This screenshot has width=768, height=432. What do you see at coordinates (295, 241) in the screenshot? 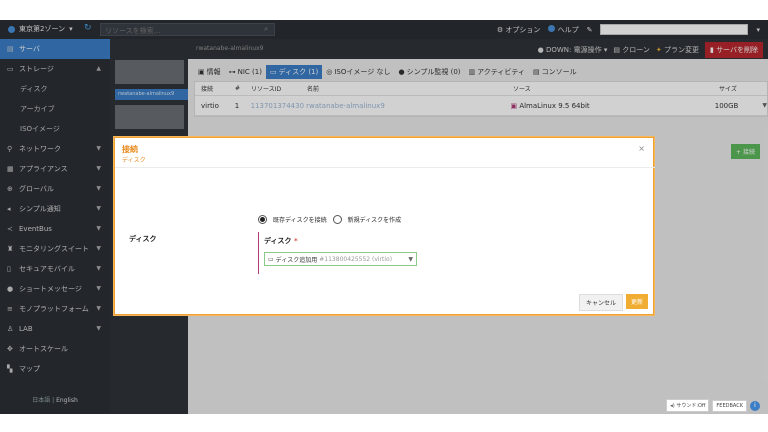
I see `required-mark: *` at bounding box center [295, 241].